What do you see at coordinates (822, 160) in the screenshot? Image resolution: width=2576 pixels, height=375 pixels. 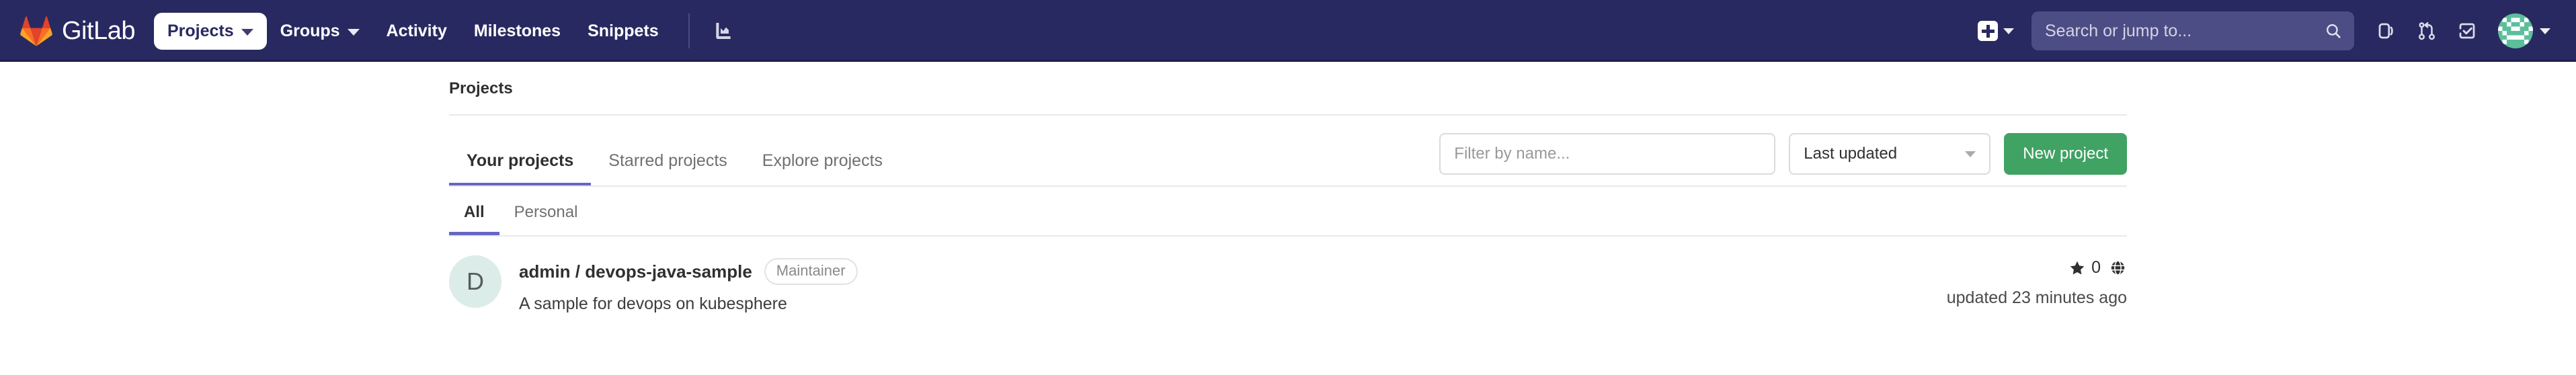 I see `tab-explore-projects-label: Explore projects` at bounding box center [822, 160].